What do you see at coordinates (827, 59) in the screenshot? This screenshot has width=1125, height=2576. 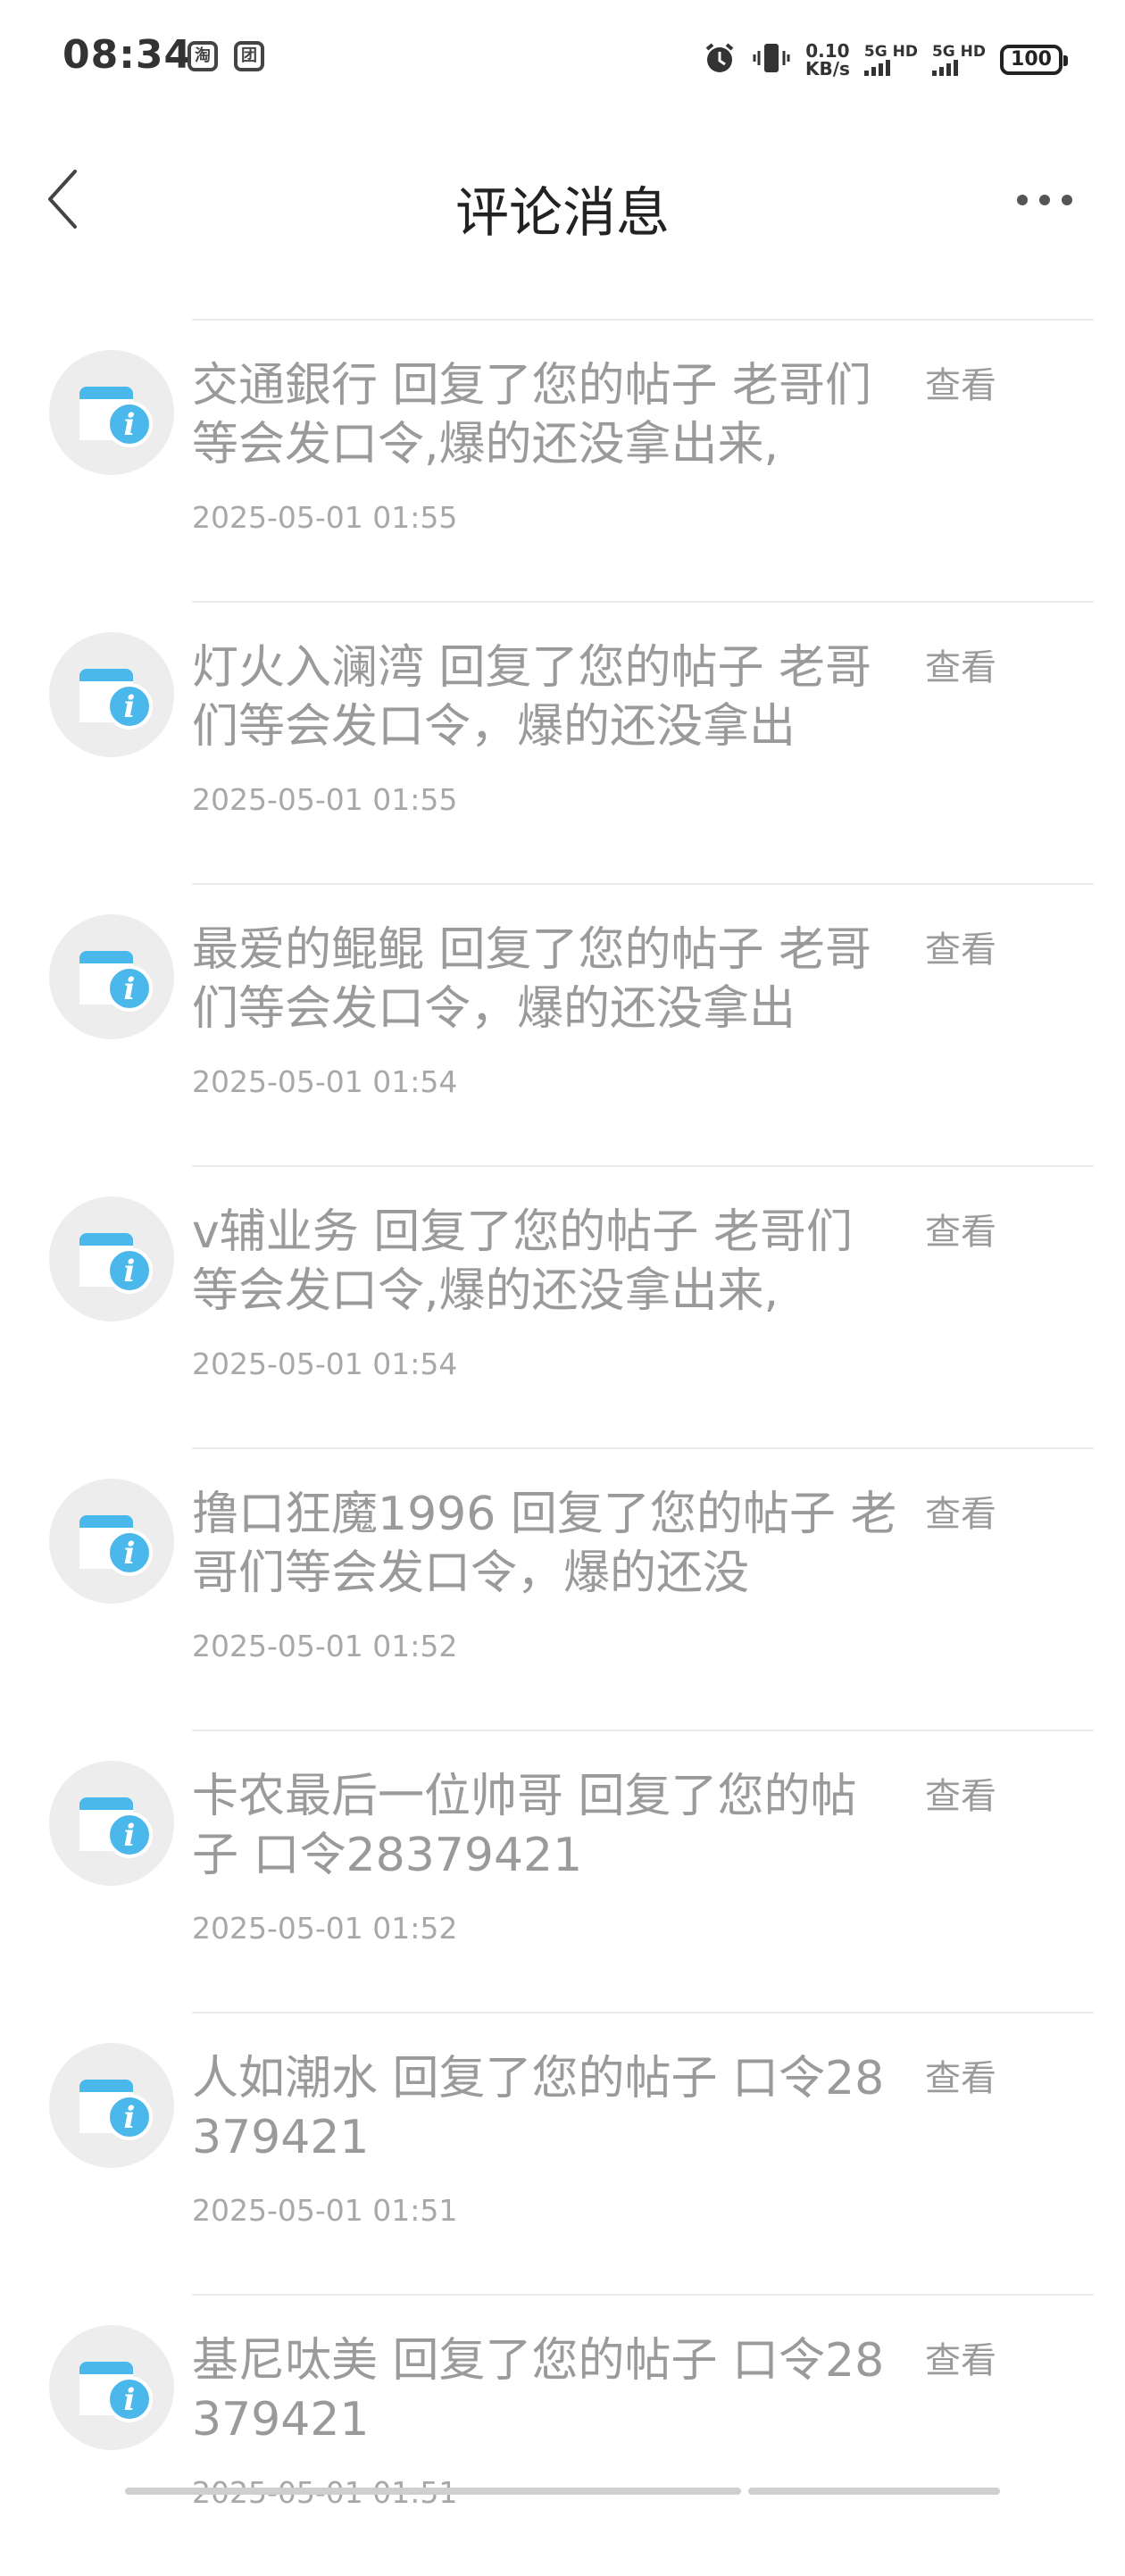 I see `network-speed: 0.10 KB/s` at bounding box center [827, 59].